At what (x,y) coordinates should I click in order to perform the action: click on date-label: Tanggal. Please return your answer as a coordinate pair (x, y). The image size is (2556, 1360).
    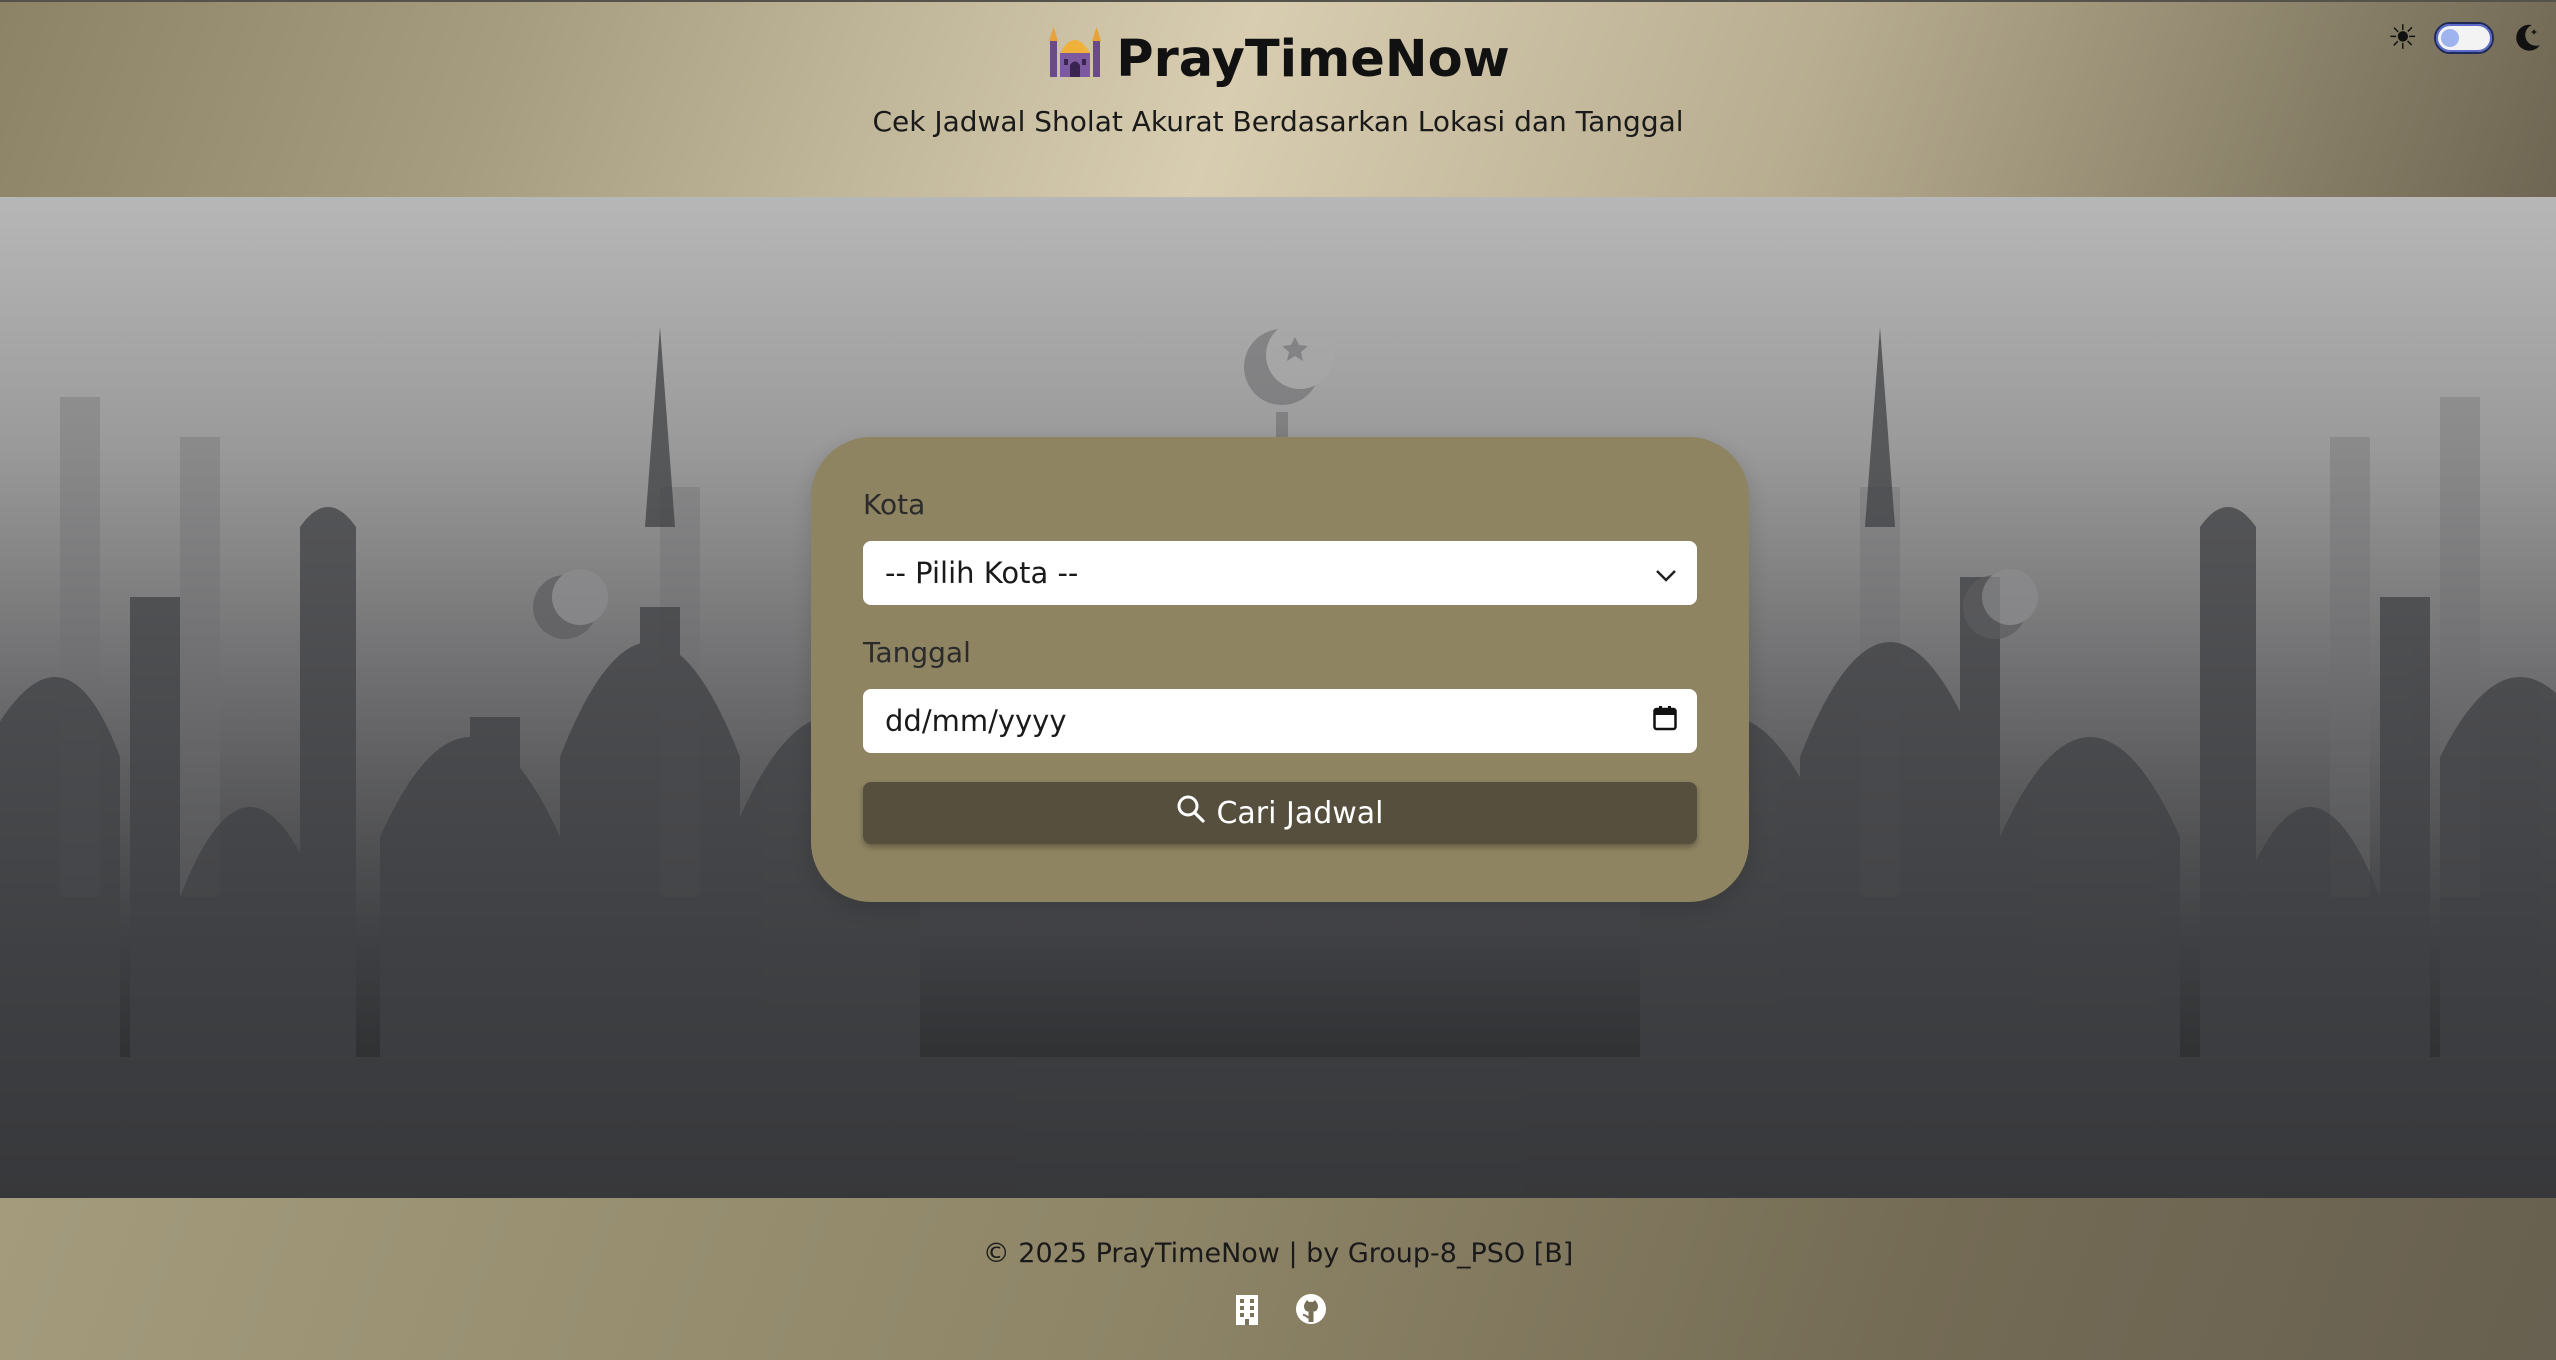
    Looking at the image, I should click on (917, 652).